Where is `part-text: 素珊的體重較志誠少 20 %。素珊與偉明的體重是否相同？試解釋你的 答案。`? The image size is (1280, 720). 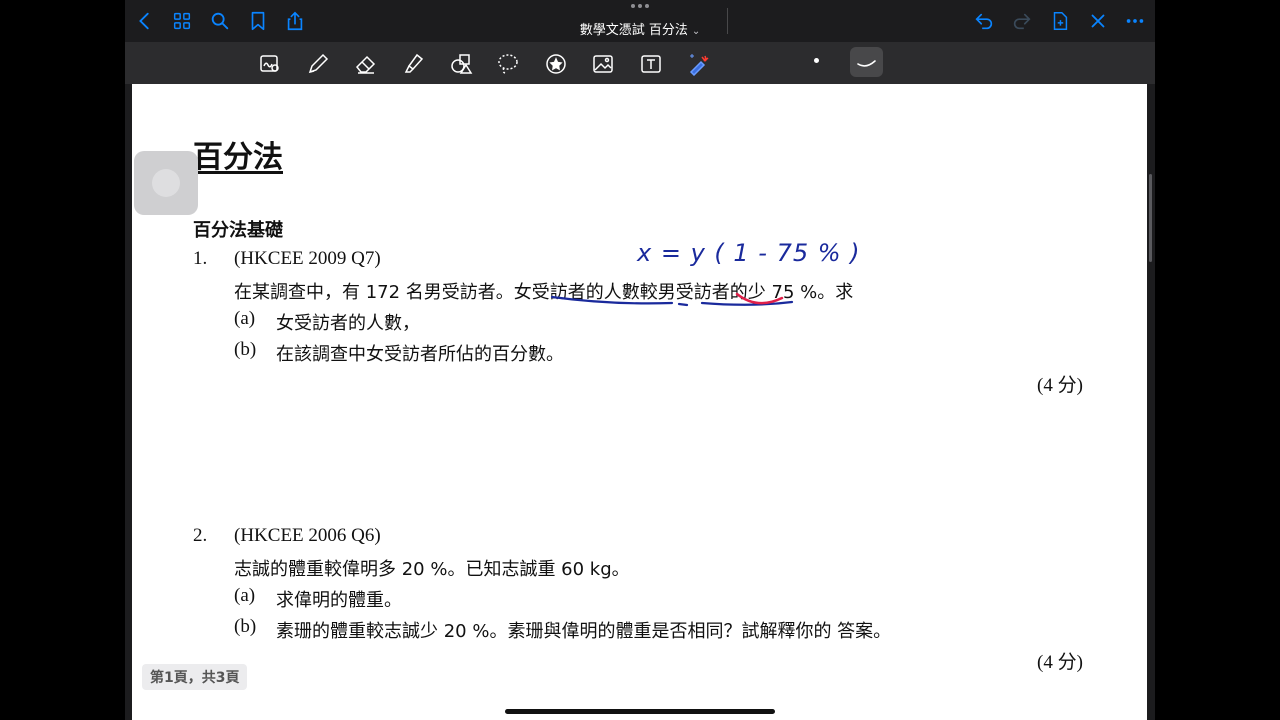
part-text: 素珊的體重較志誠少 20 %。素珊與偉明的體重是否相同？試解釋你的 答案。 is located at coordinates (584, 631).